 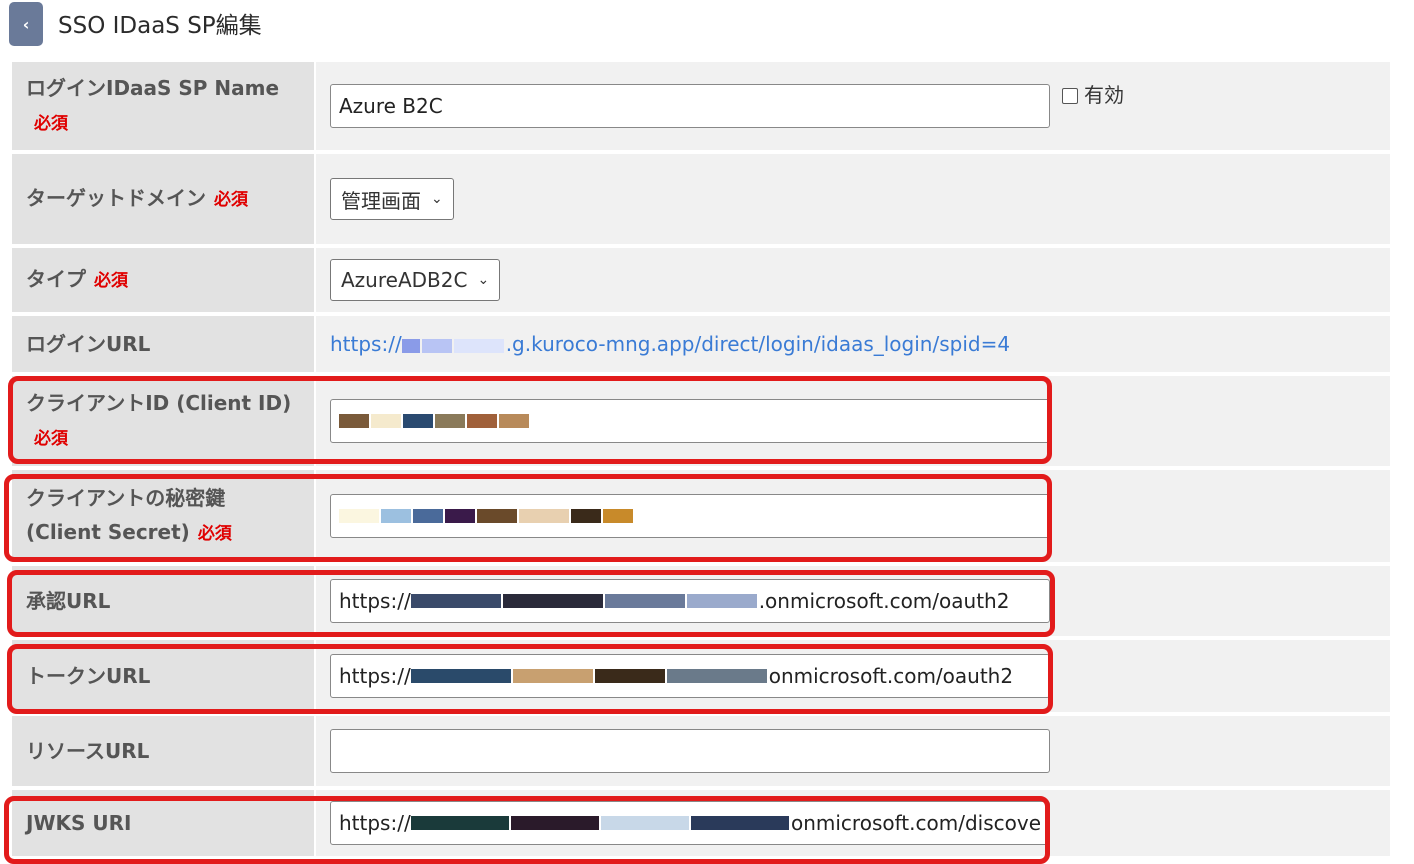 What do you see at coordinates (126, 515) in the screenshot?
I see `client-secret-label: クライアントの秘密鍵 (Client Secret)` at bounding box center [126, 515].